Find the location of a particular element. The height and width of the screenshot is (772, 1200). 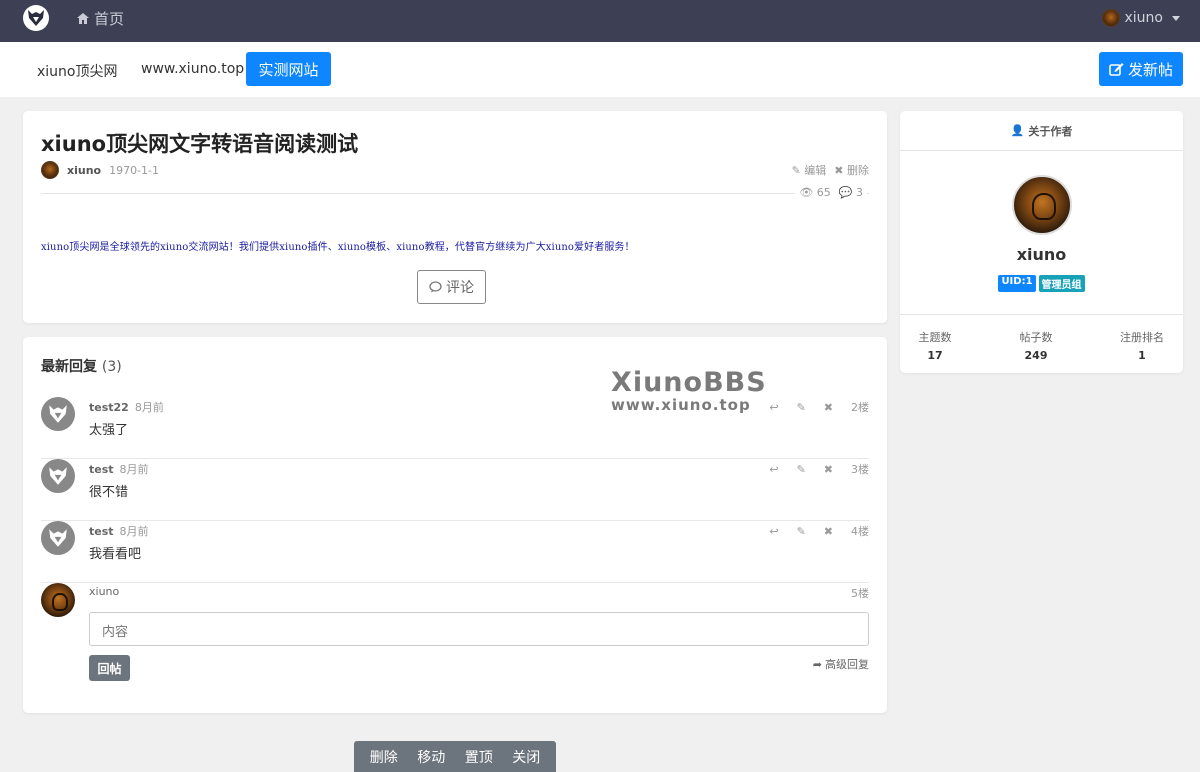

reply-actions: ↩ ✎ ✖ 4楼 is located at coordinates (819, 531).